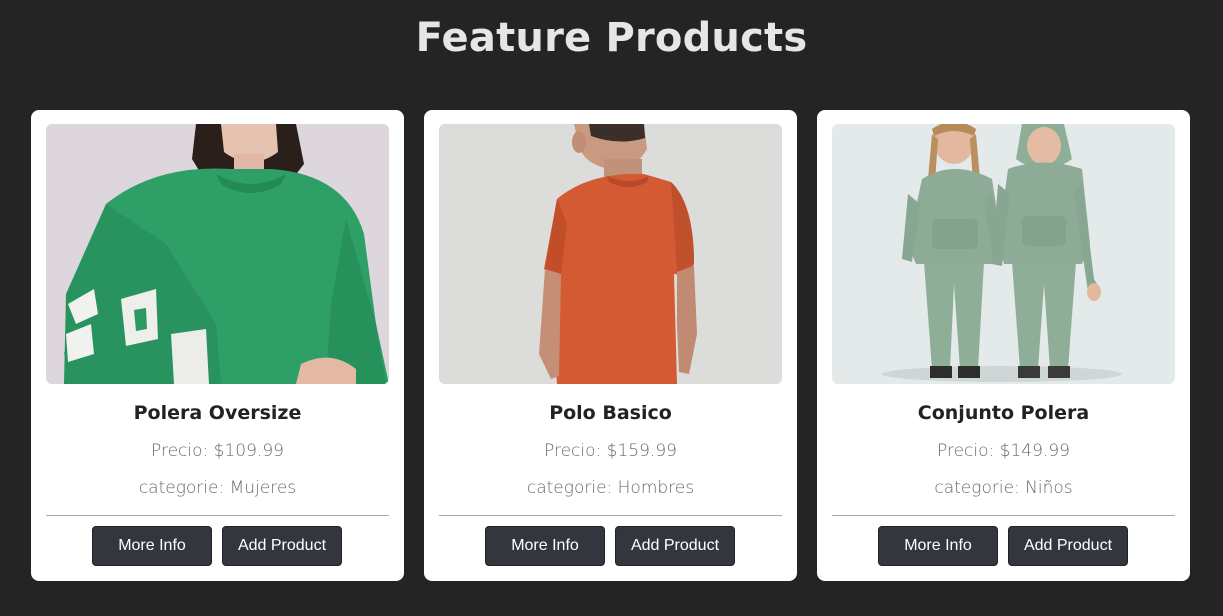 Image resolution: width=1223 pixels, height=616 pixels. Describe the element at coordinates (1003, 451) in the screenshot. I see `product-price: Precio: $149.99` at that location.